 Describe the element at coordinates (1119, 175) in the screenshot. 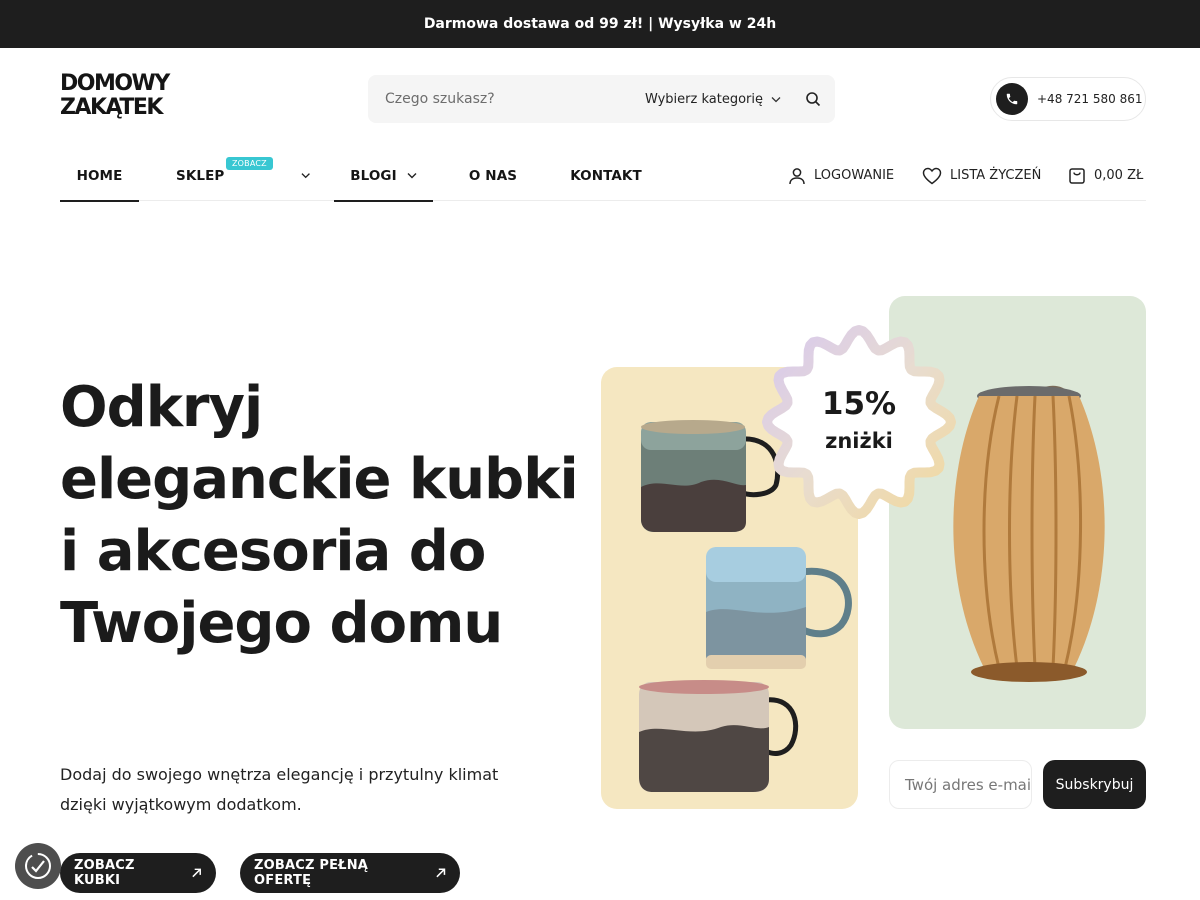

I see `cart-total: 0,00 ZŁ` at that location.